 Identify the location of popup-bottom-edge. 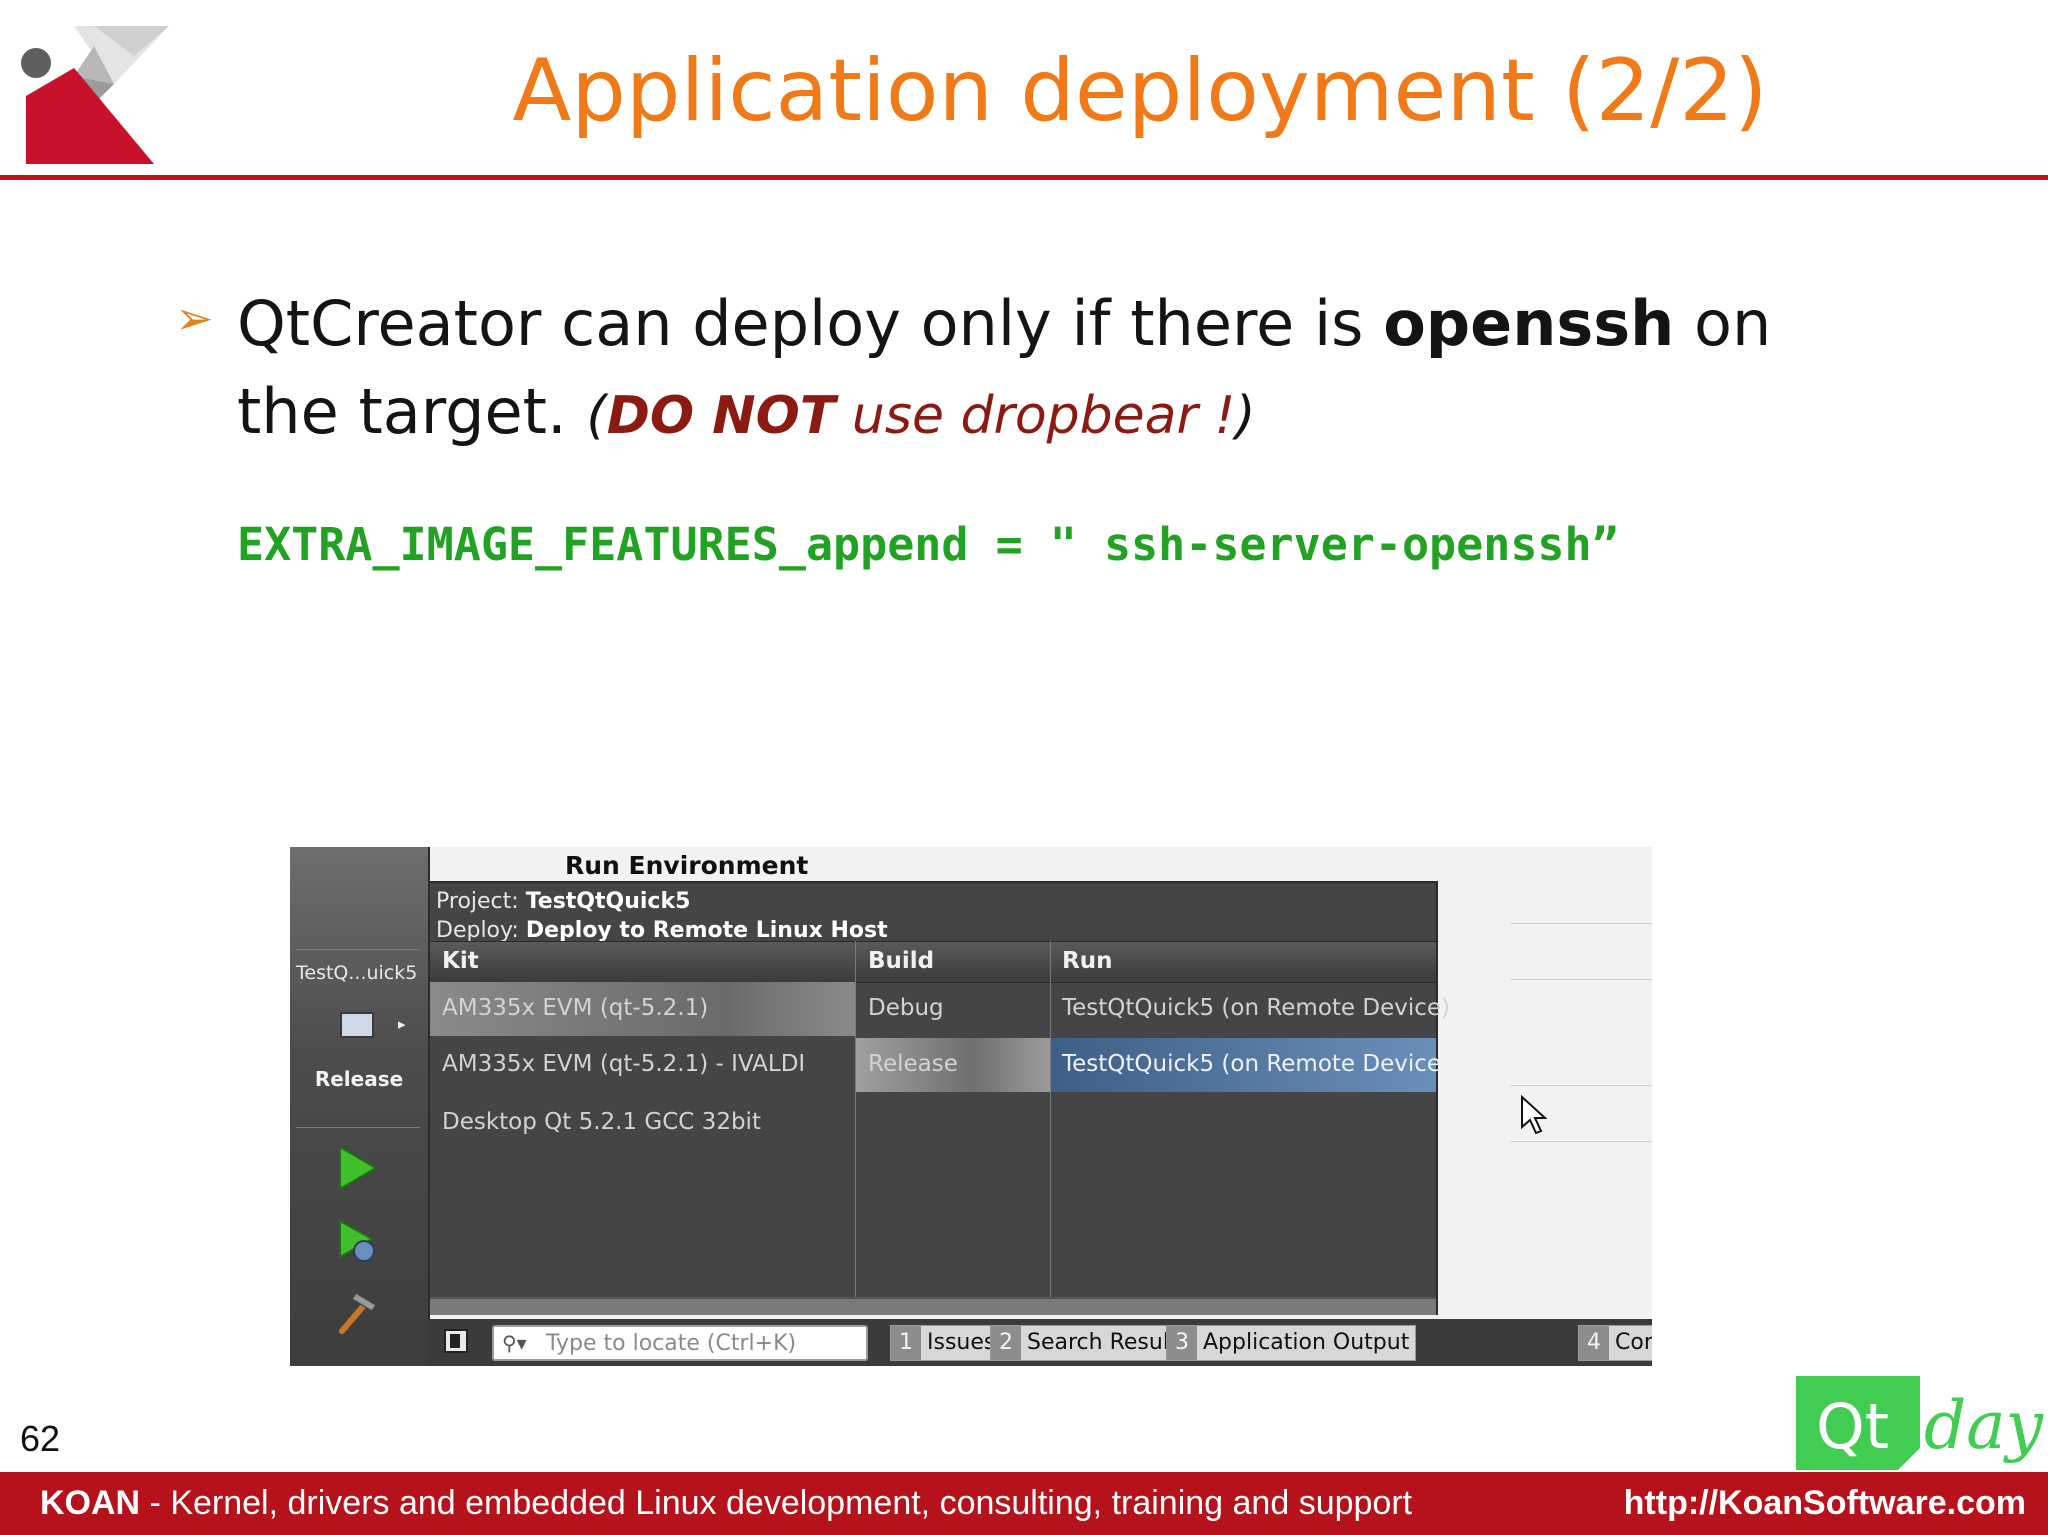
(933, 1306).